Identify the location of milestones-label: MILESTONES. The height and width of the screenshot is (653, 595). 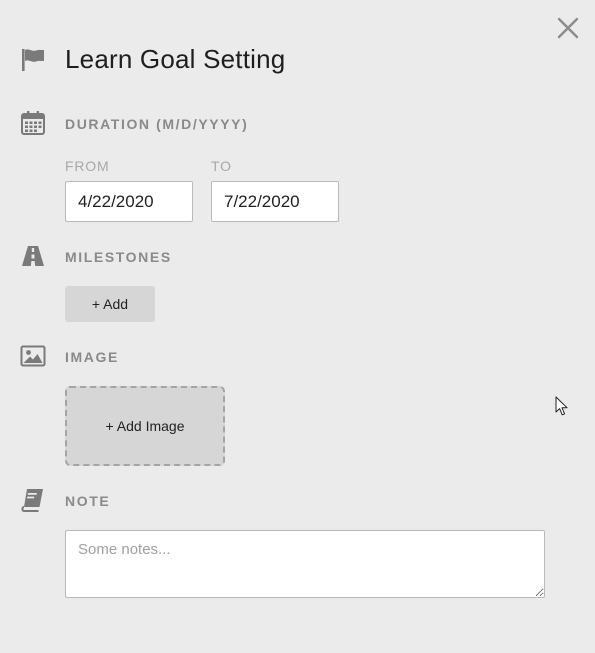
(118, 257).